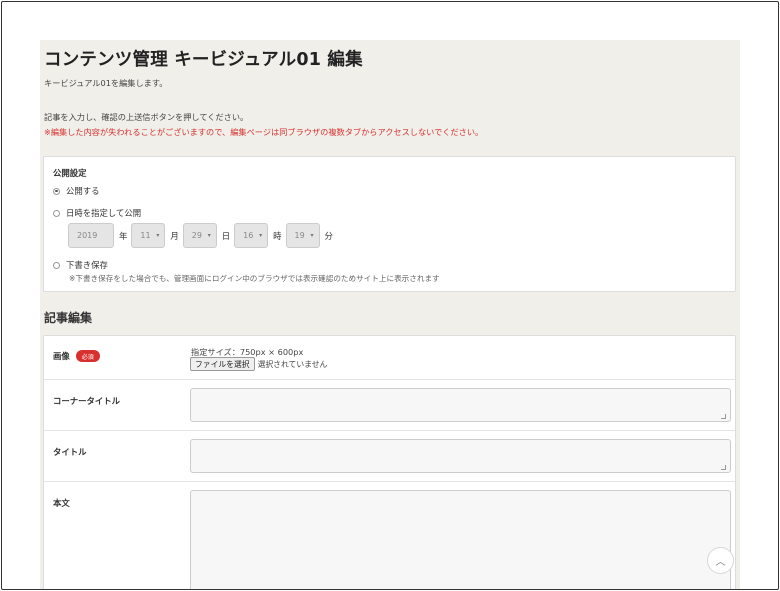 The width and height of the screenshot is (780, 591). I want to click on instruction-text: 記事を入力し、確認の上送信ボタンを押してください。, so click(146, 117).